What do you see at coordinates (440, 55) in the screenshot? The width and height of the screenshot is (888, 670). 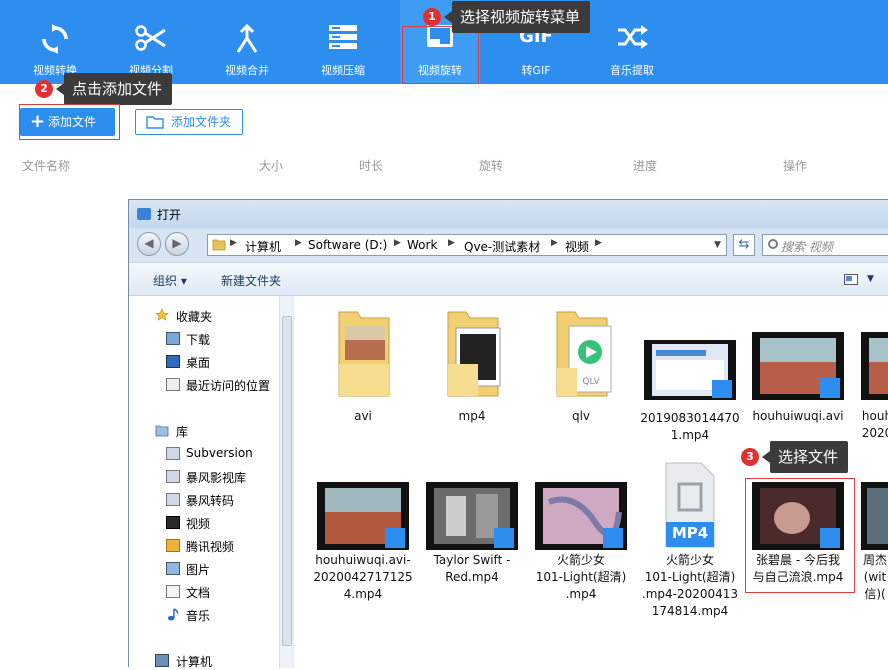 I see `highlight-rotate` at bounding box center [440, 55].